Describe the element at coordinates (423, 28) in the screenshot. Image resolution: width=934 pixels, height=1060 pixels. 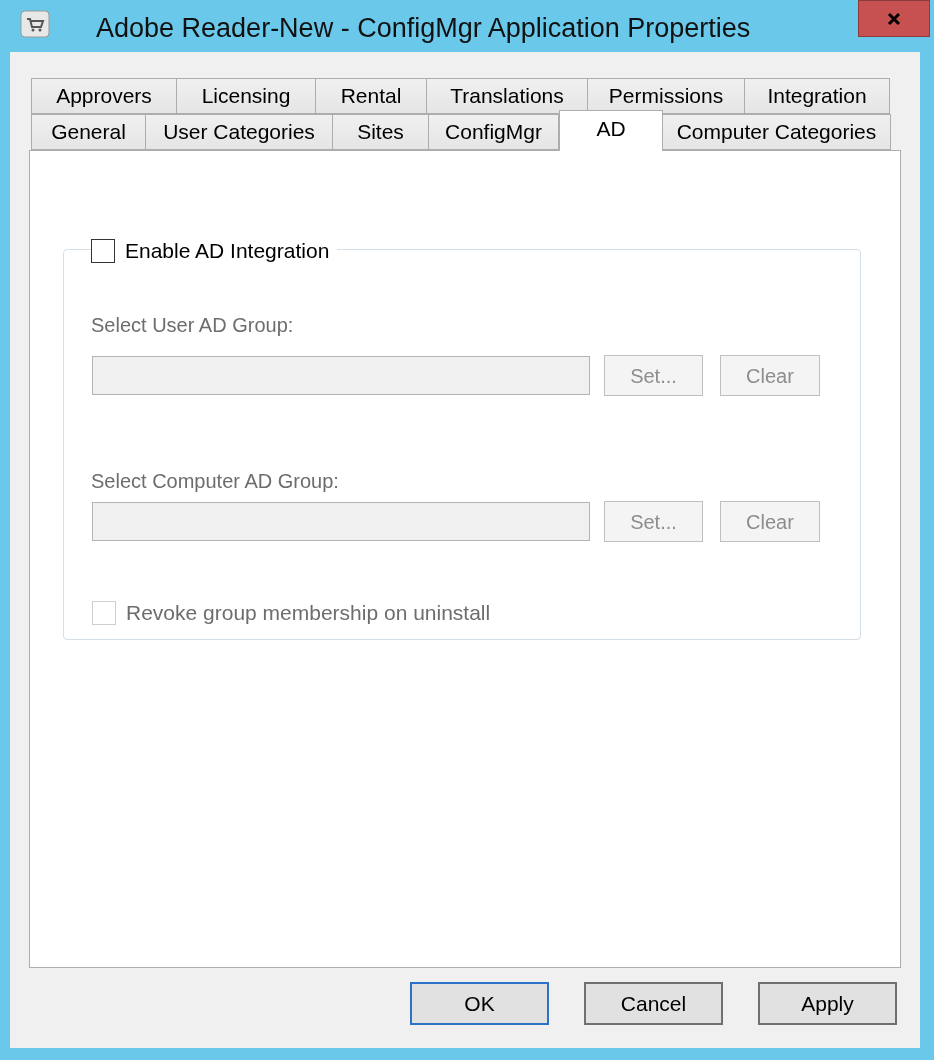
I see `window-title: Adobe Reader-New - ConfigMgr Application Properties` at that location.